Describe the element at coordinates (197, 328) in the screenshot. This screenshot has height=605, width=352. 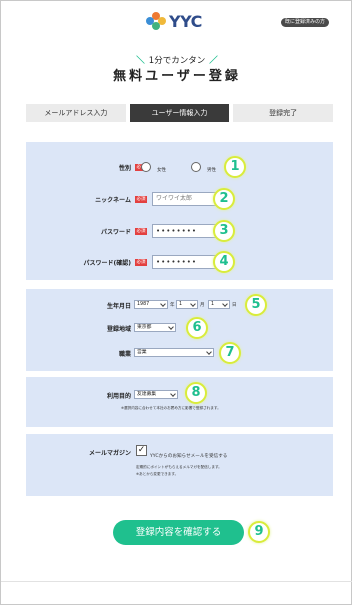
I see `step-number-badge: 6` at that location.